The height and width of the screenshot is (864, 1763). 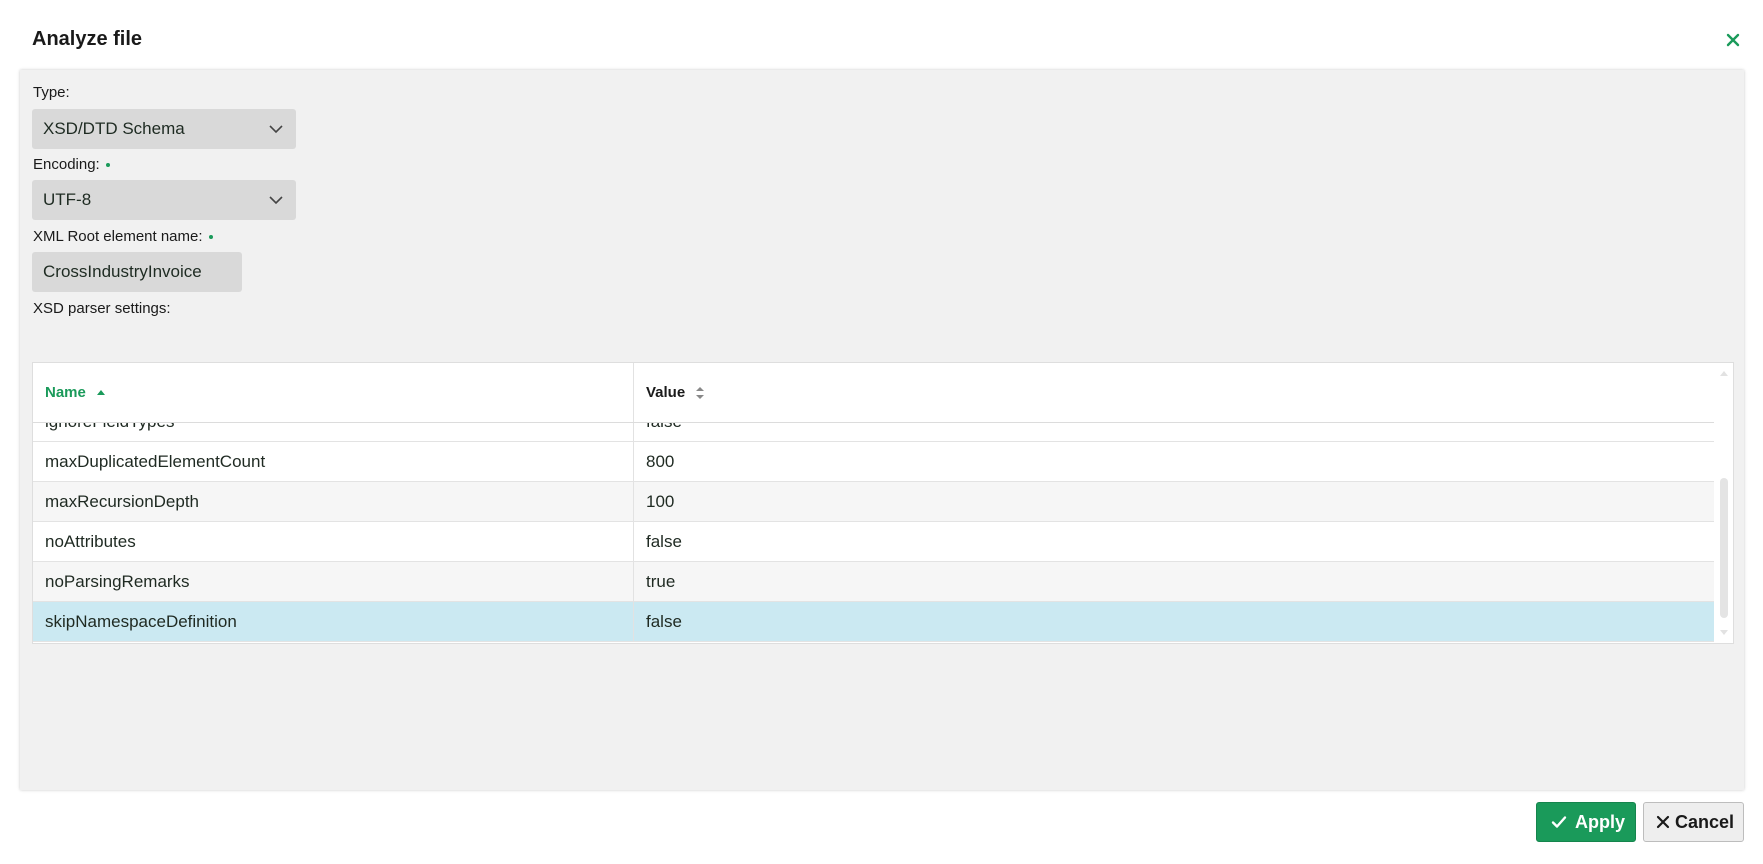 What do you see at coordinates (164, 200) in the screenshot?
I see `encoding-select: UTF-8` at bounding box center [164, 200].